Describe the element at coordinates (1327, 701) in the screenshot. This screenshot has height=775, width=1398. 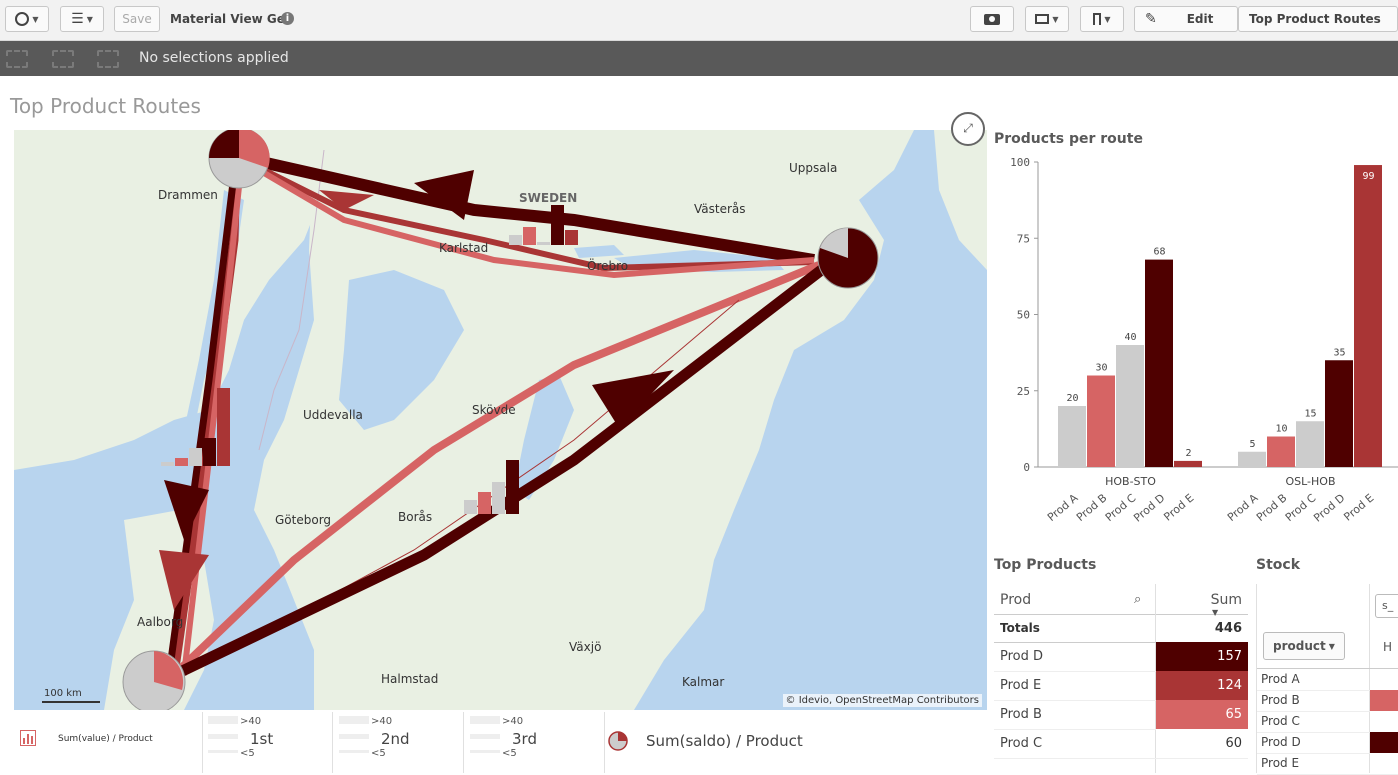
I see `stock-row: Prod B` at that location.